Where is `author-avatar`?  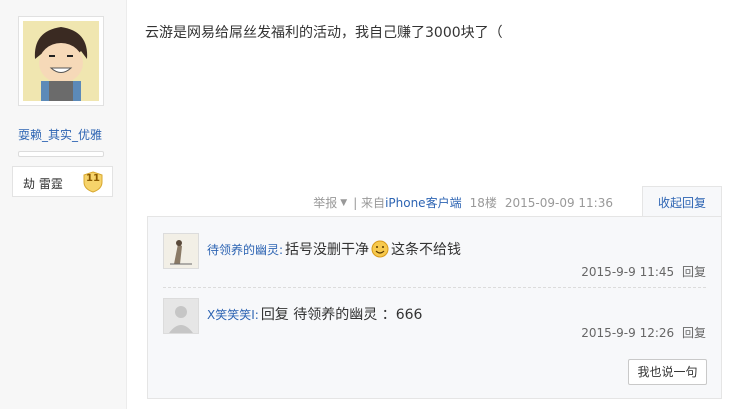
author-avatar is located at coordinates (61, 61).